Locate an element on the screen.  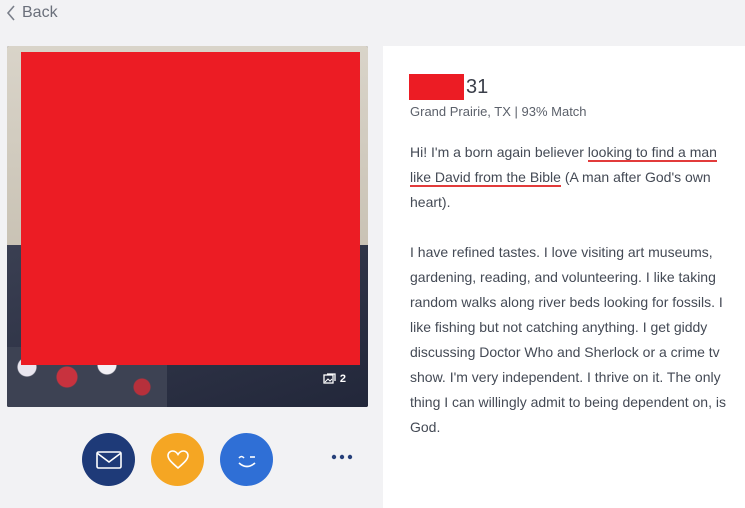
like-button is located at coordinates (177, 459).